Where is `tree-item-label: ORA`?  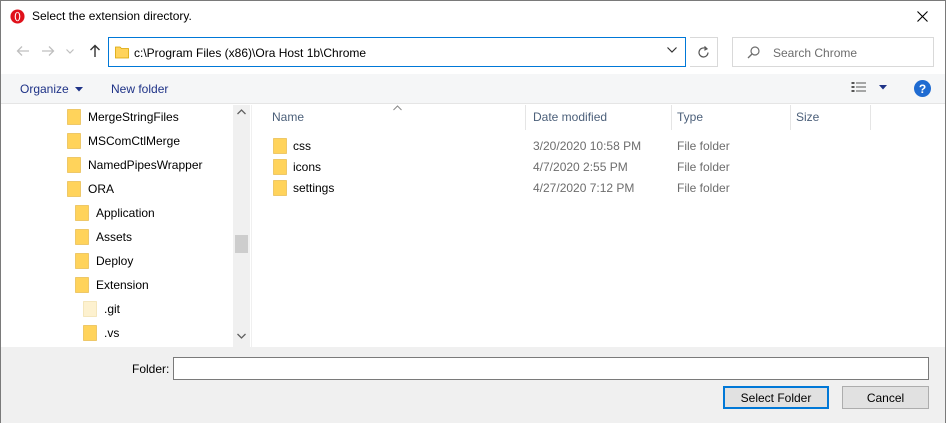 tree-item-label: ORA is located at coordinates (101, 189).